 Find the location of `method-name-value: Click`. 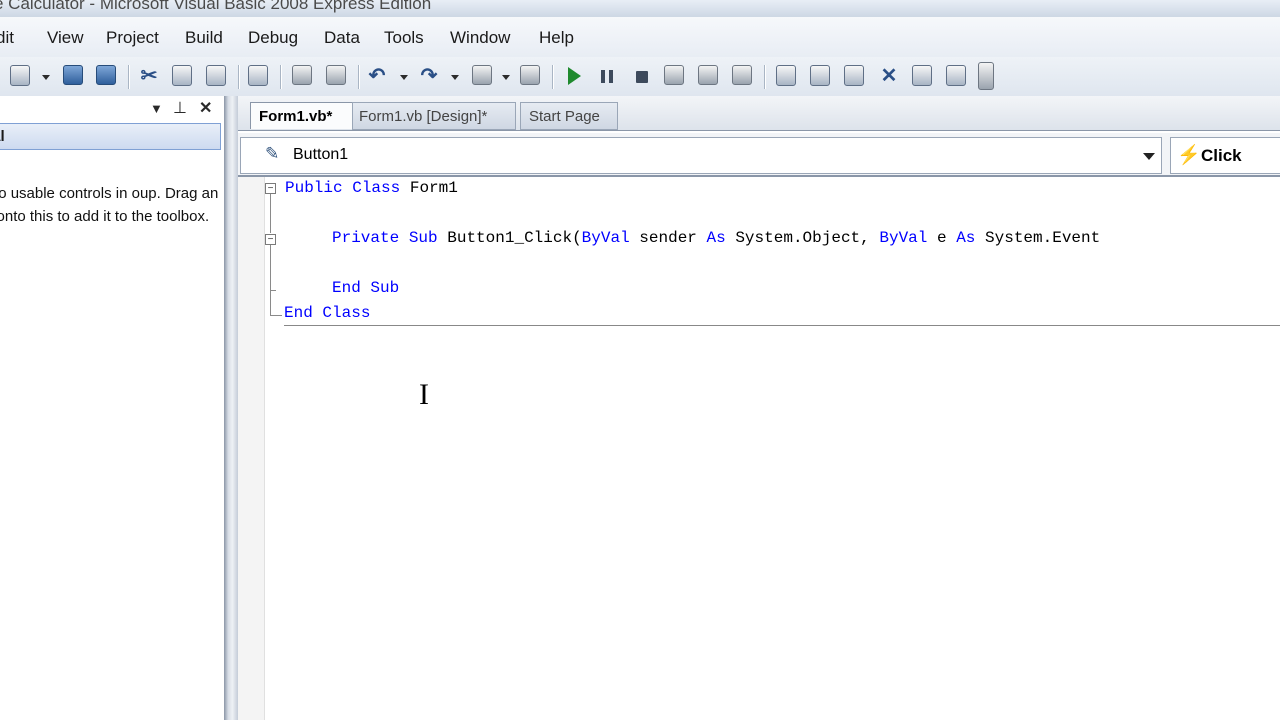

method-name-value: Click is located at coordinates (1221, 155).